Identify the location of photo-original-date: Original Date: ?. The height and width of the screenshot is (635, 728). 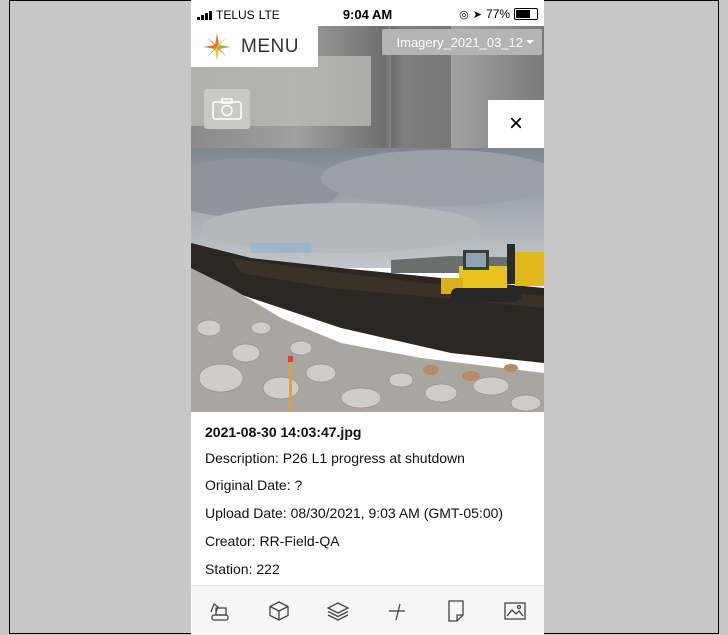
(254, 485).